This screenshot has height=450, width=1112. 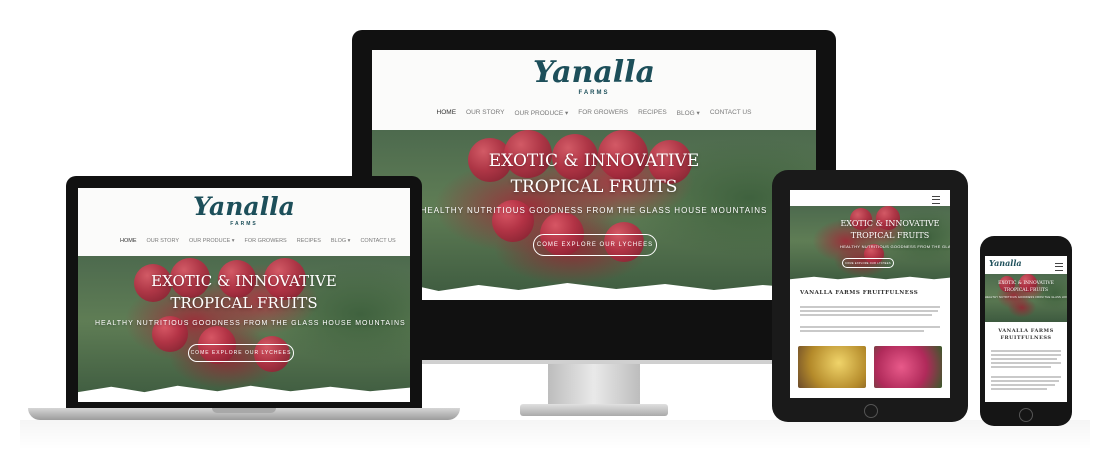 I want to click on floor-reflection, so click(x=555, y=435).